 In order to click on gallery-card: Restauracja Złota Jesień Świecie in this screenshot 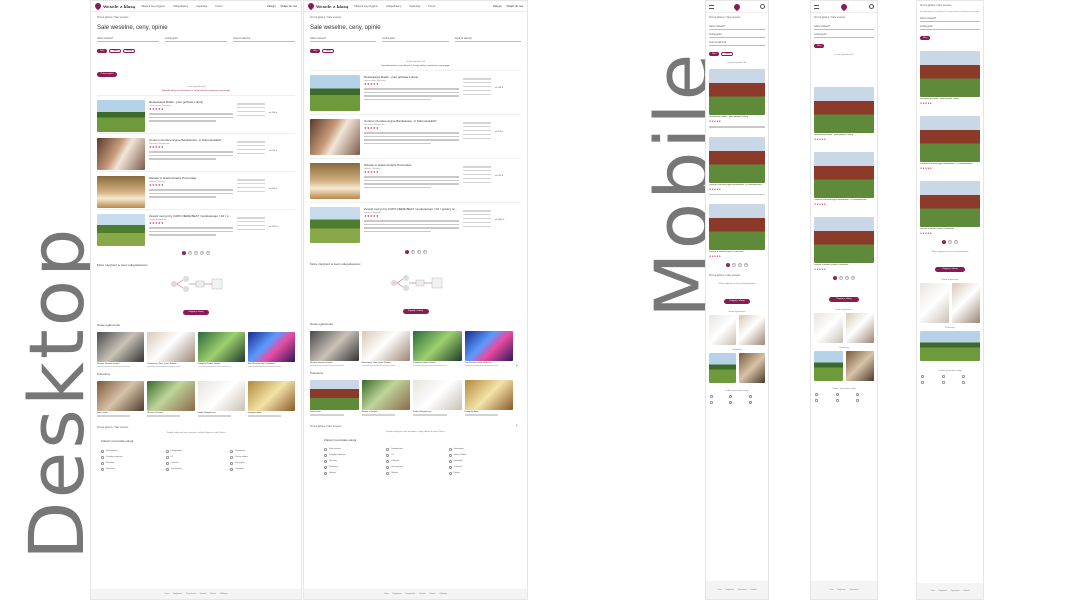, I will do `click(385, 349)`.